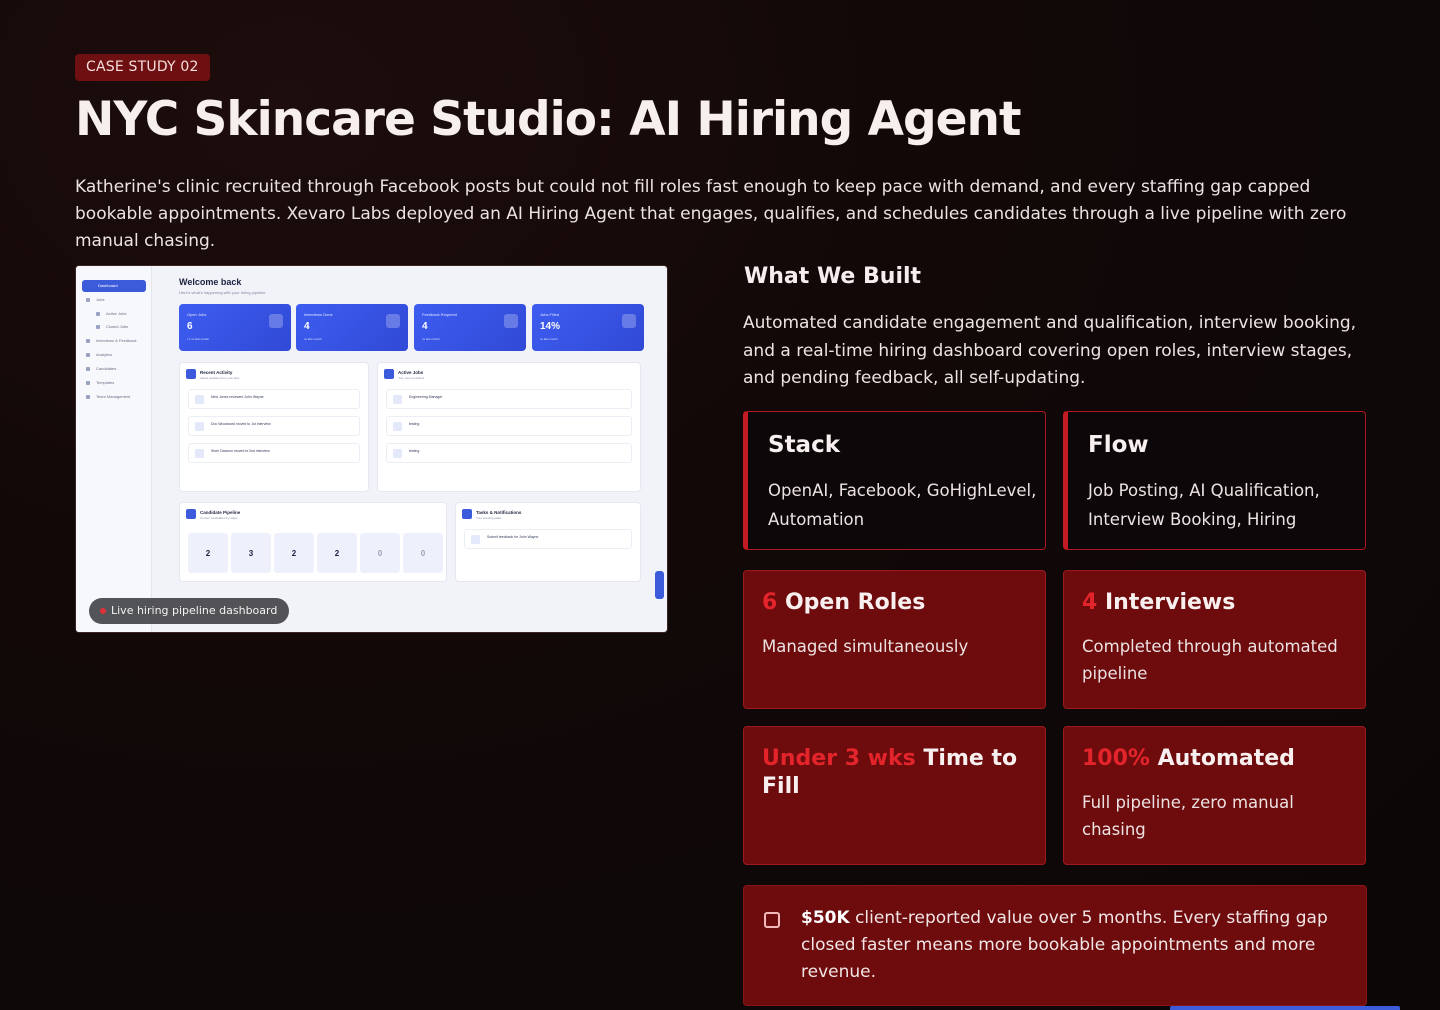  I want to click on kpi-value: 6, so click(190, 326).